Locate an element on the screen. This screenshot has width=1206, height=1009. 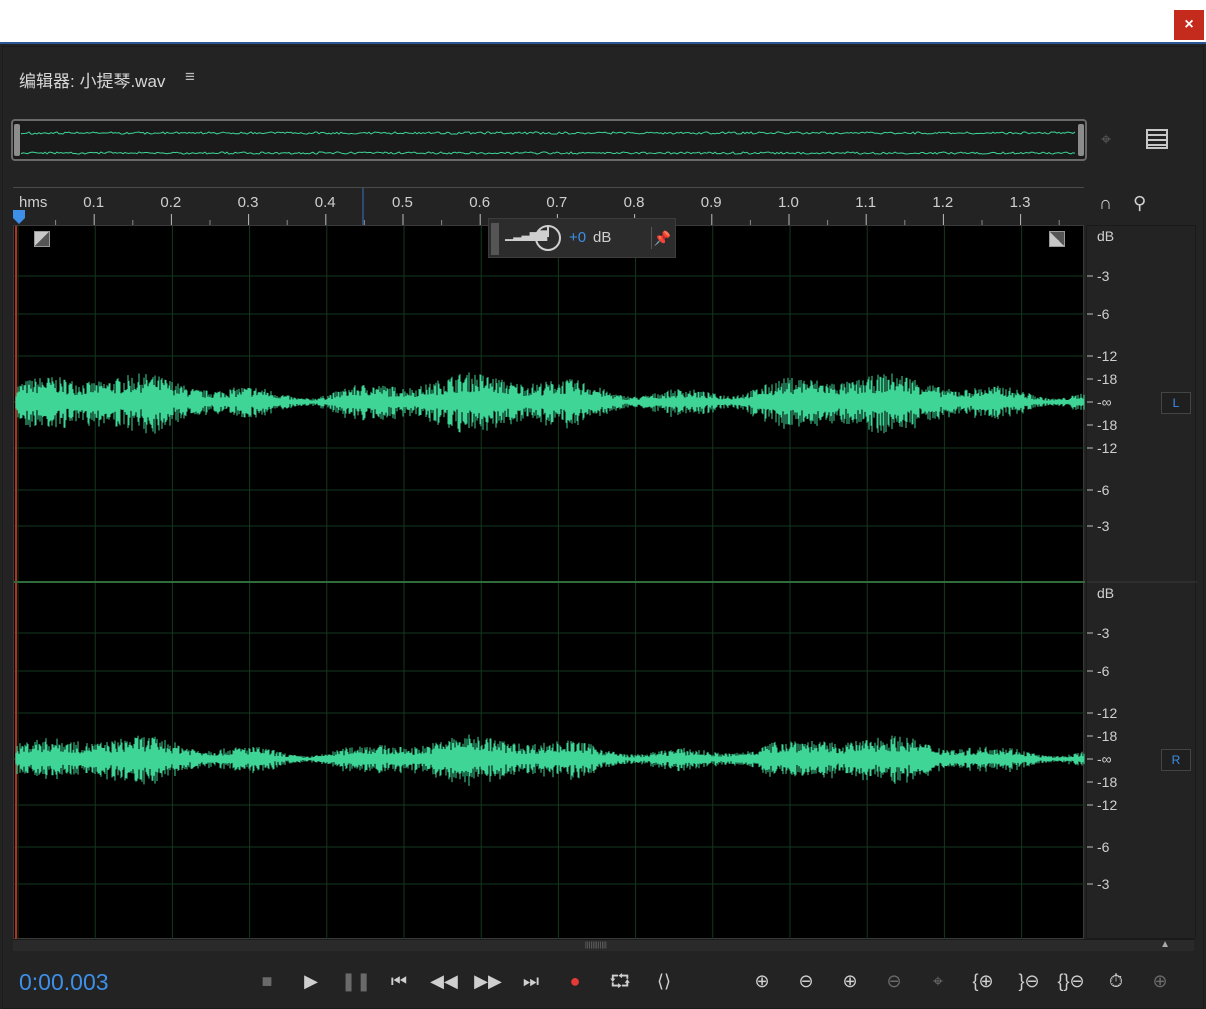
channel-right-badge: R is located at coordinates (1176, 760).